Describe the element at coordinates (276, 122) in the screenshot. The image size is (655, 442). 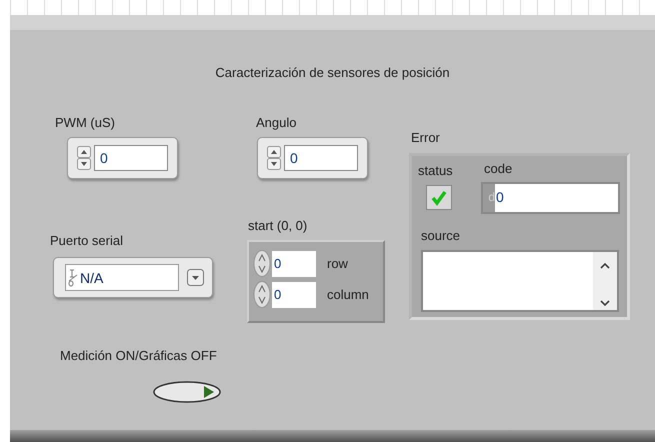
I see `control-label: Angulo` at that location.